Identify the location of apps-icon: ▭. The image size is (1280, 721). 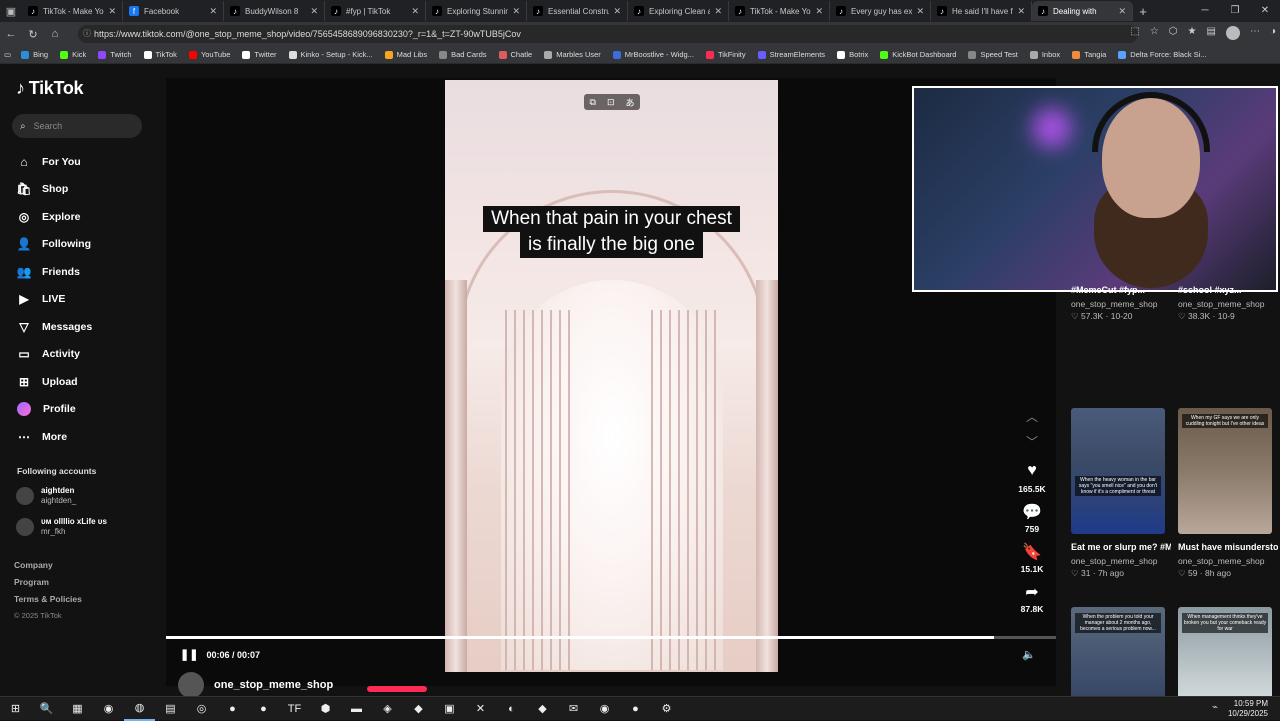
(7, 54).